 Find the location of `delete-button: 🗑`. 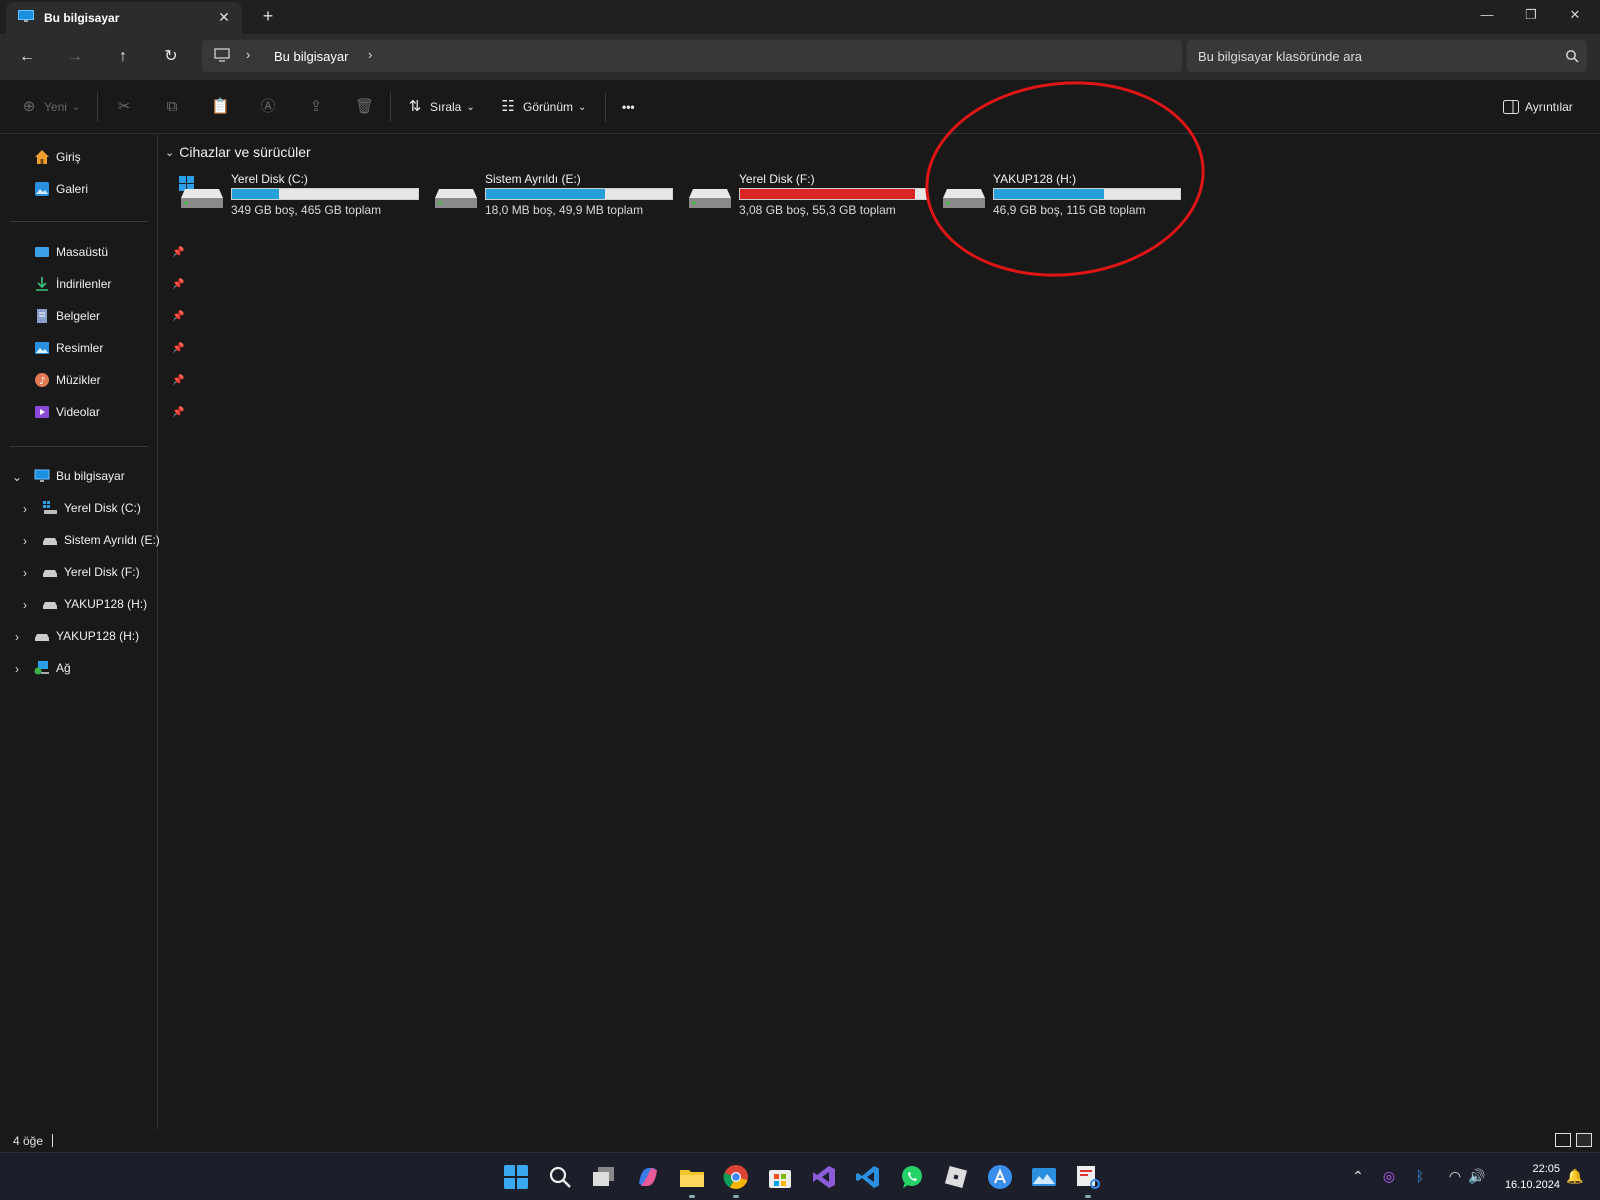

delete-button: 🗑 is located at coordinates (364, 107).